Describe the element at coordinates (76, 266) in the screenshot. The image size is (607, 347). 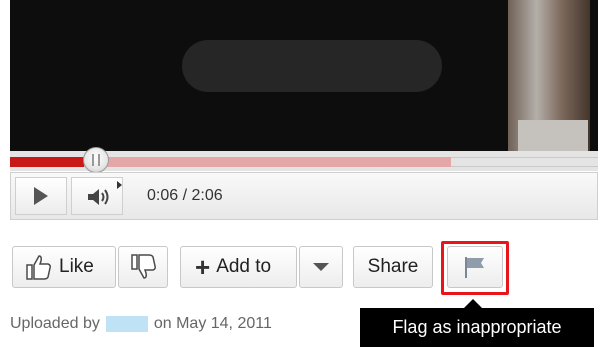
I see `like-label: Like` at that location.